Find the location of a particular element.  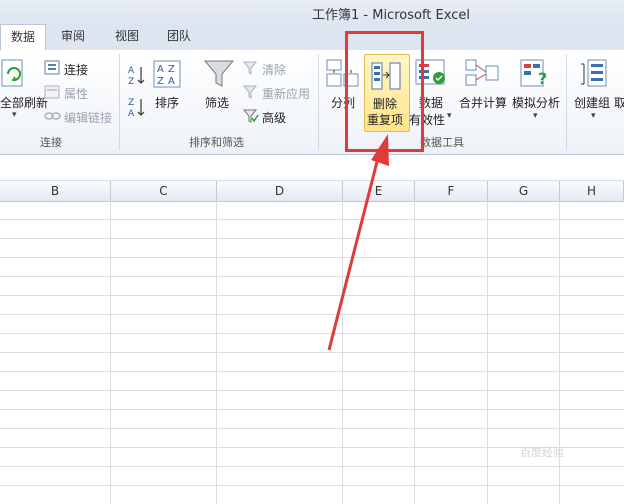

watermark: 百度经验 is located at coordinates (542, 452).